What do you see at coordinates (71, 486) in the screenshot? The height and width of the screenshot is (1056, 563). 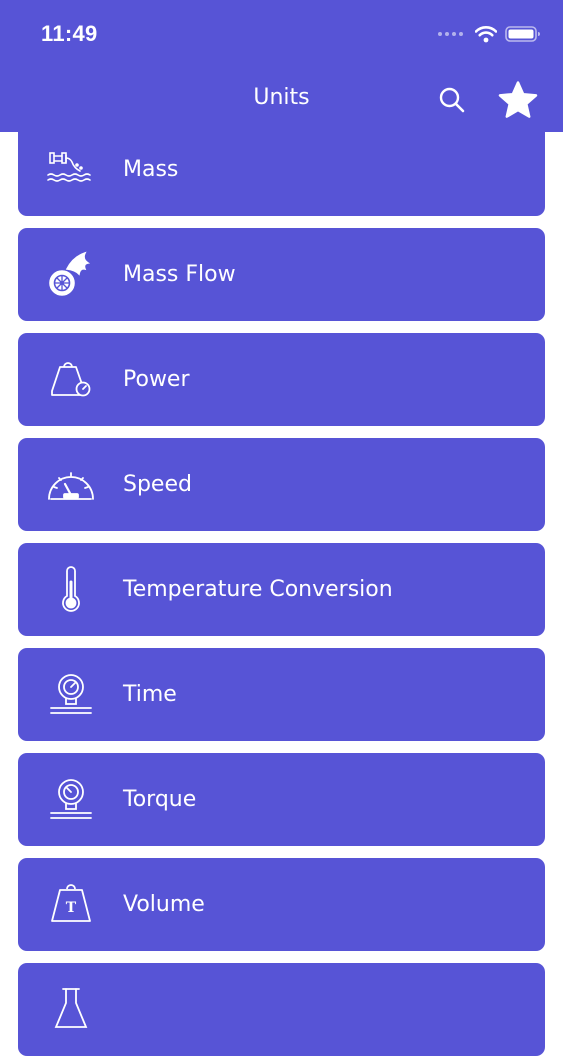 I see `speedometer-icon` at bounding box center [71, 486].